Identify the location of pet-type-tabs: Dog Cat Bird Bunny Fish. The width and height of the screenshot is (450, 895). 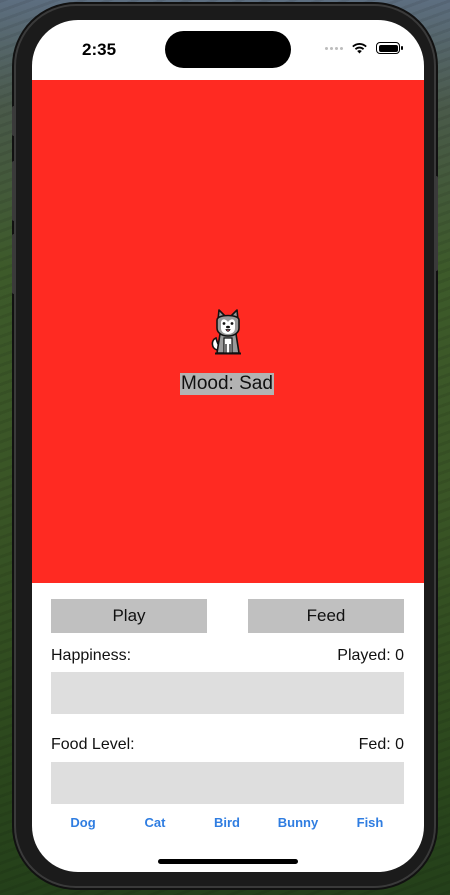
(228, 826).